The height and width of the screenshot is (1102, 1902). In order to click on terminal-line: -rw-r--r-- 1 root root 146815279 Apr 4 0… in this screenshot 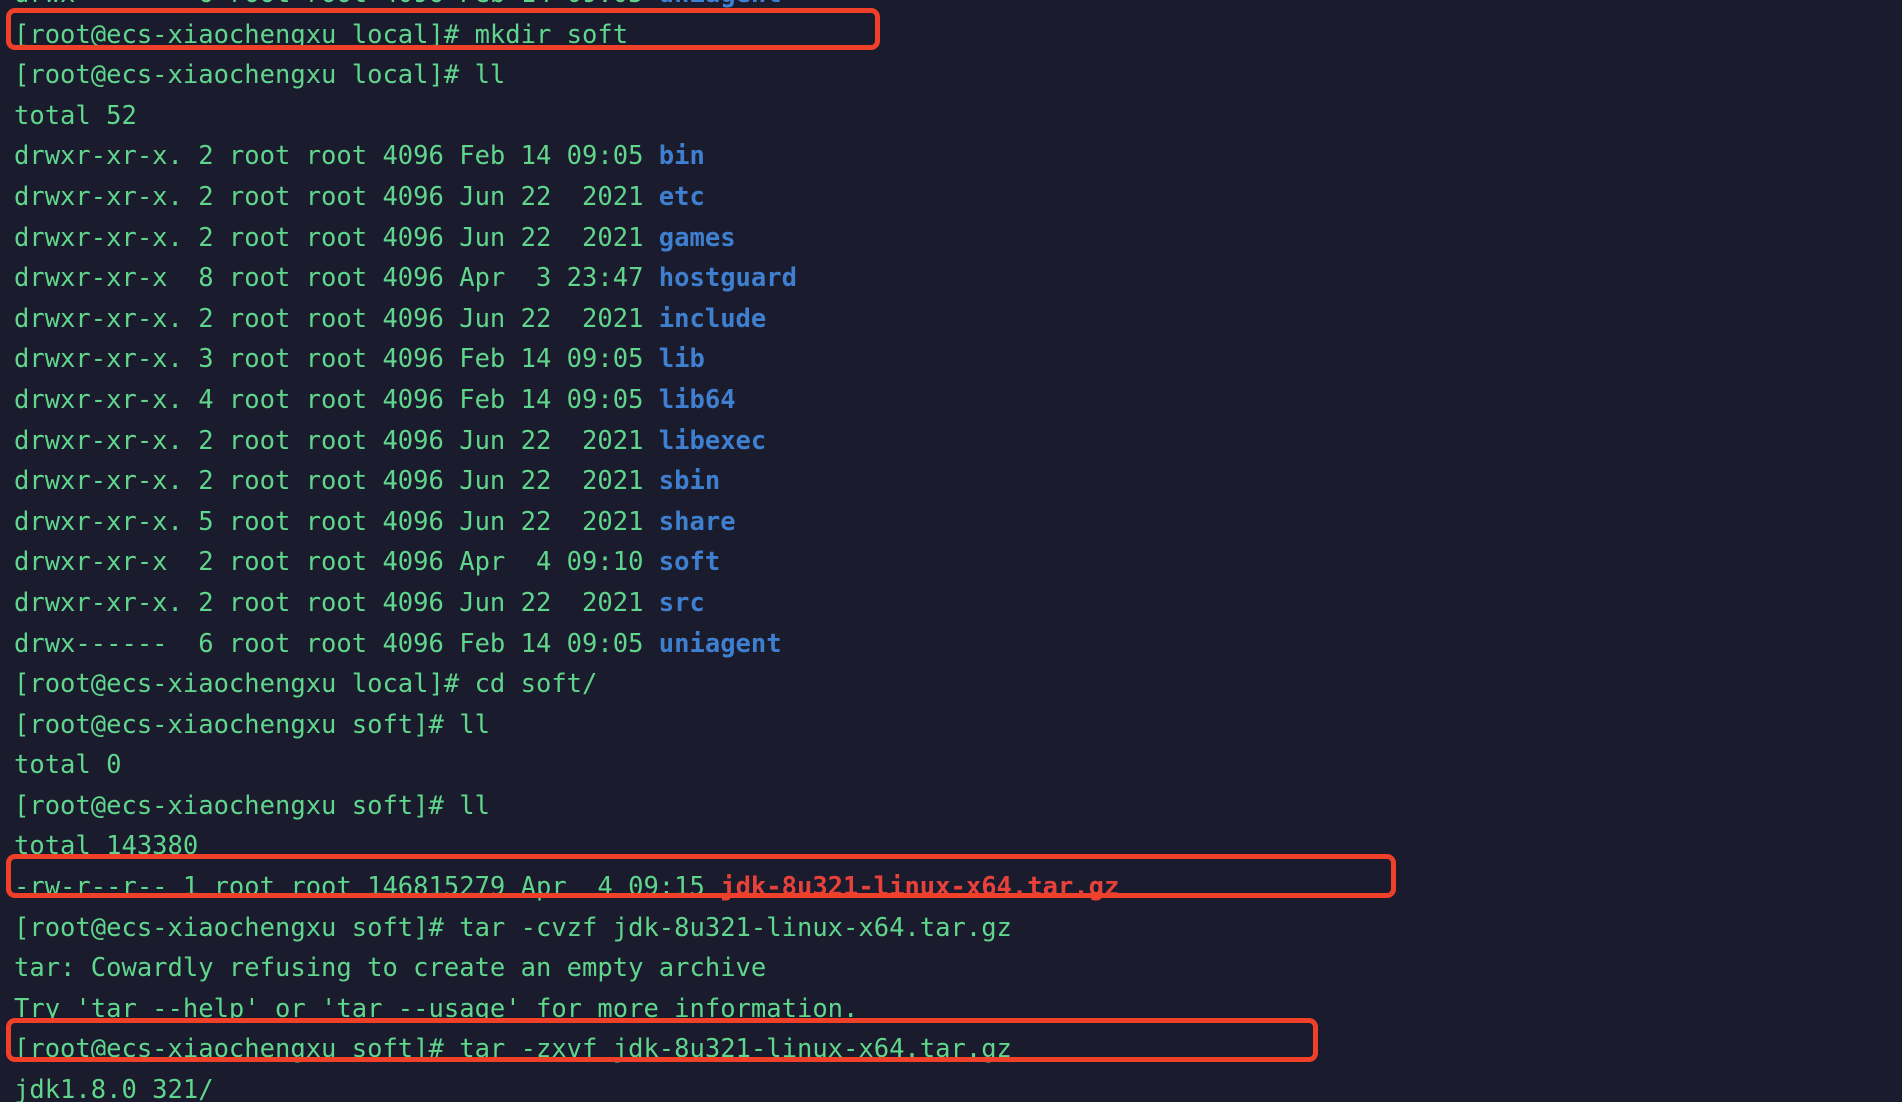, I will do `click(954, 887)`.